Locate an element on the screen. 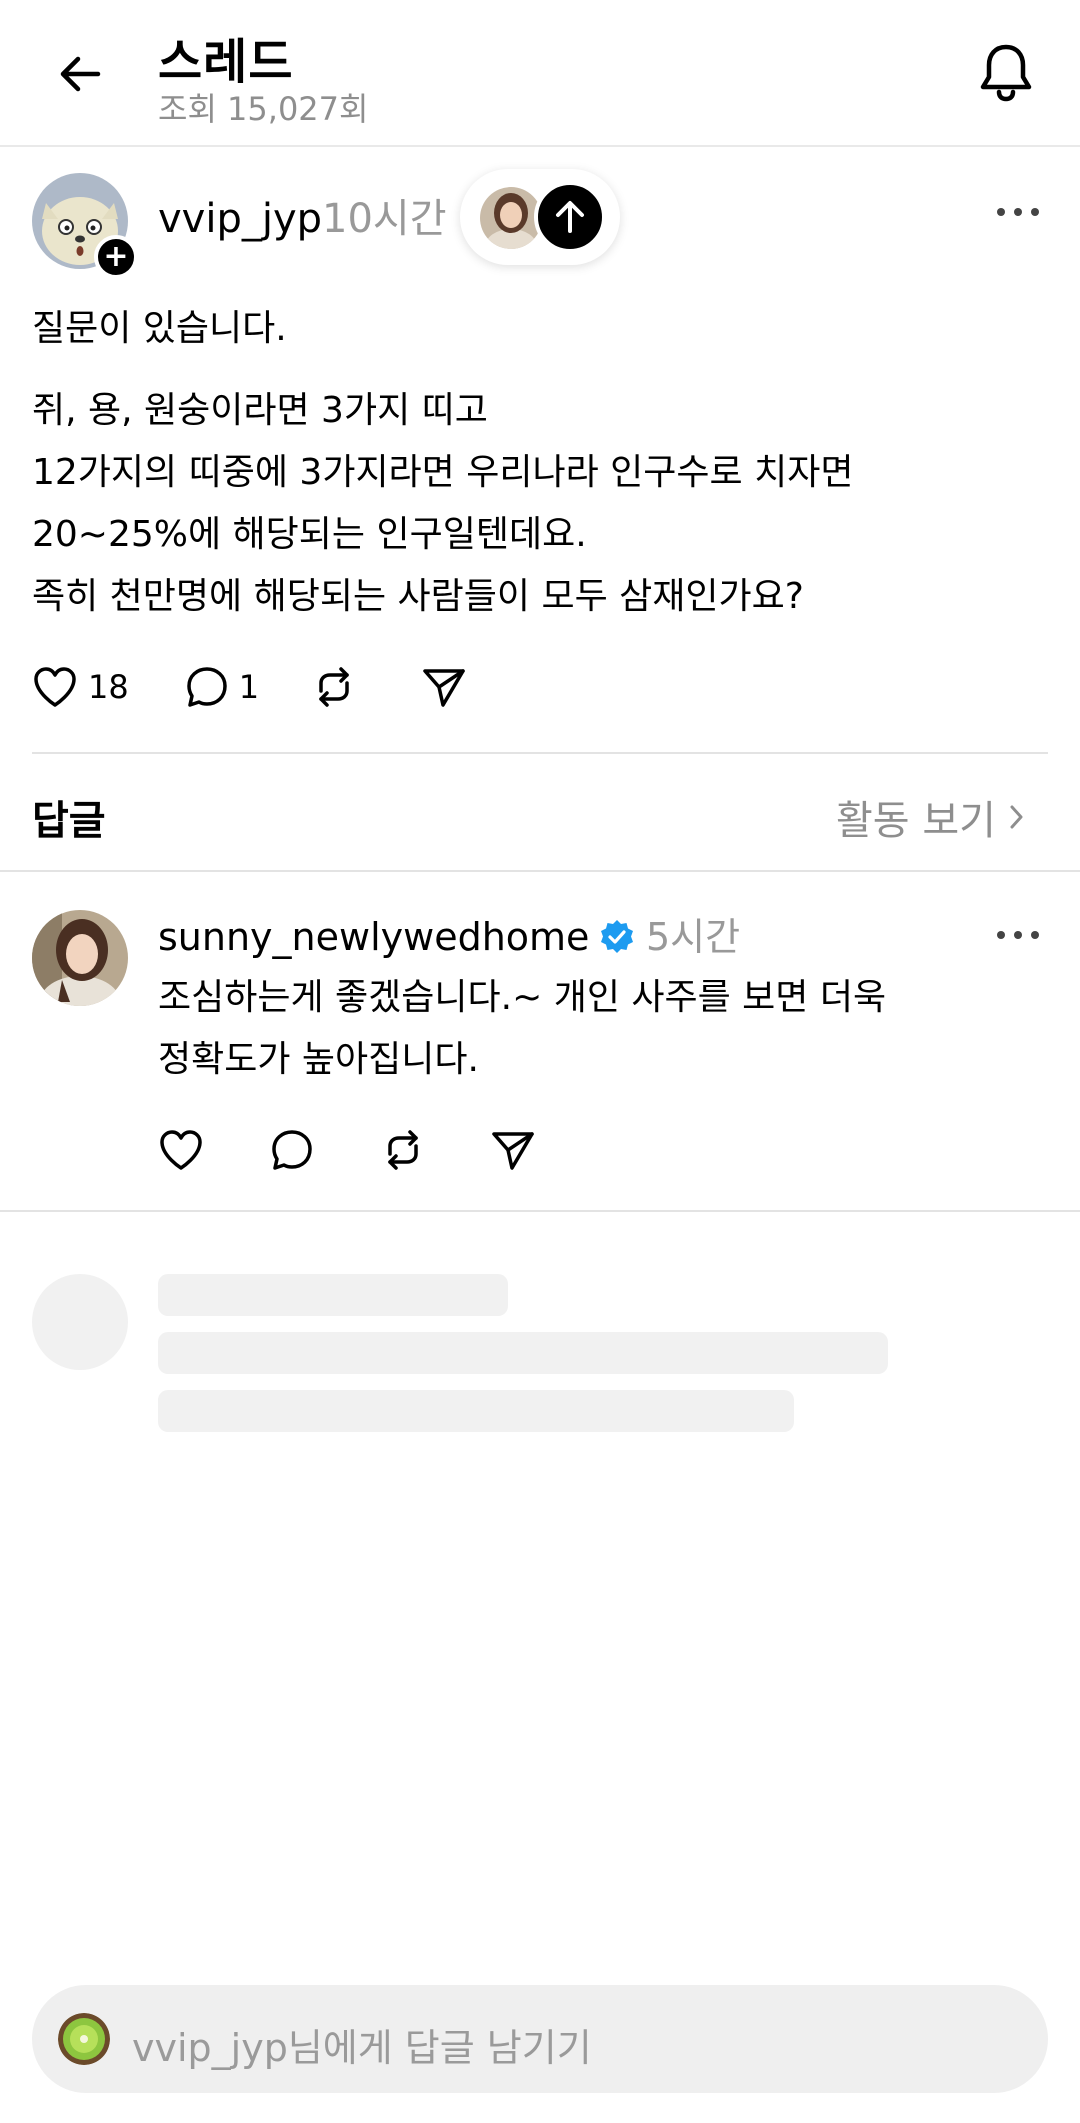  reply-share-button is located at coordinates (513, 1150).